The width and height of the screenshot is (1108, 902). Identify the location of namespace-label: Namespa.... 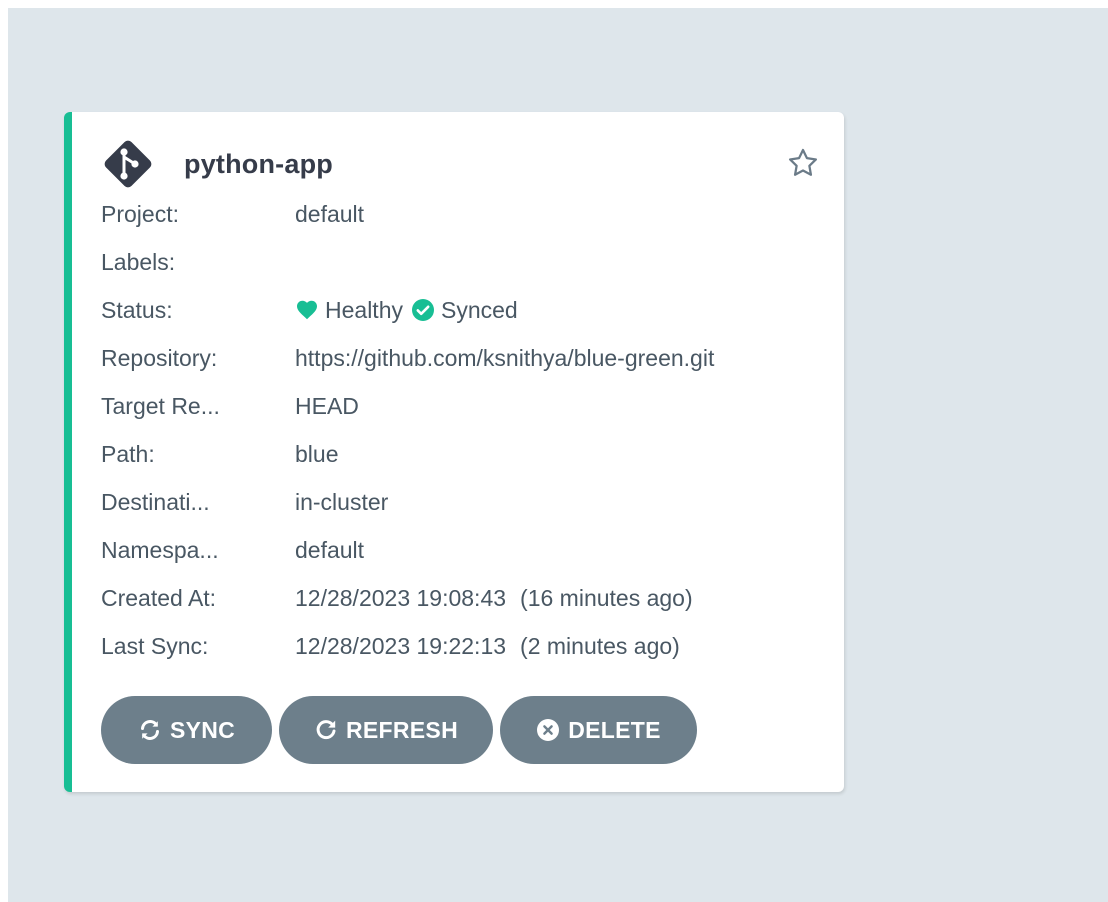
(160, 549).